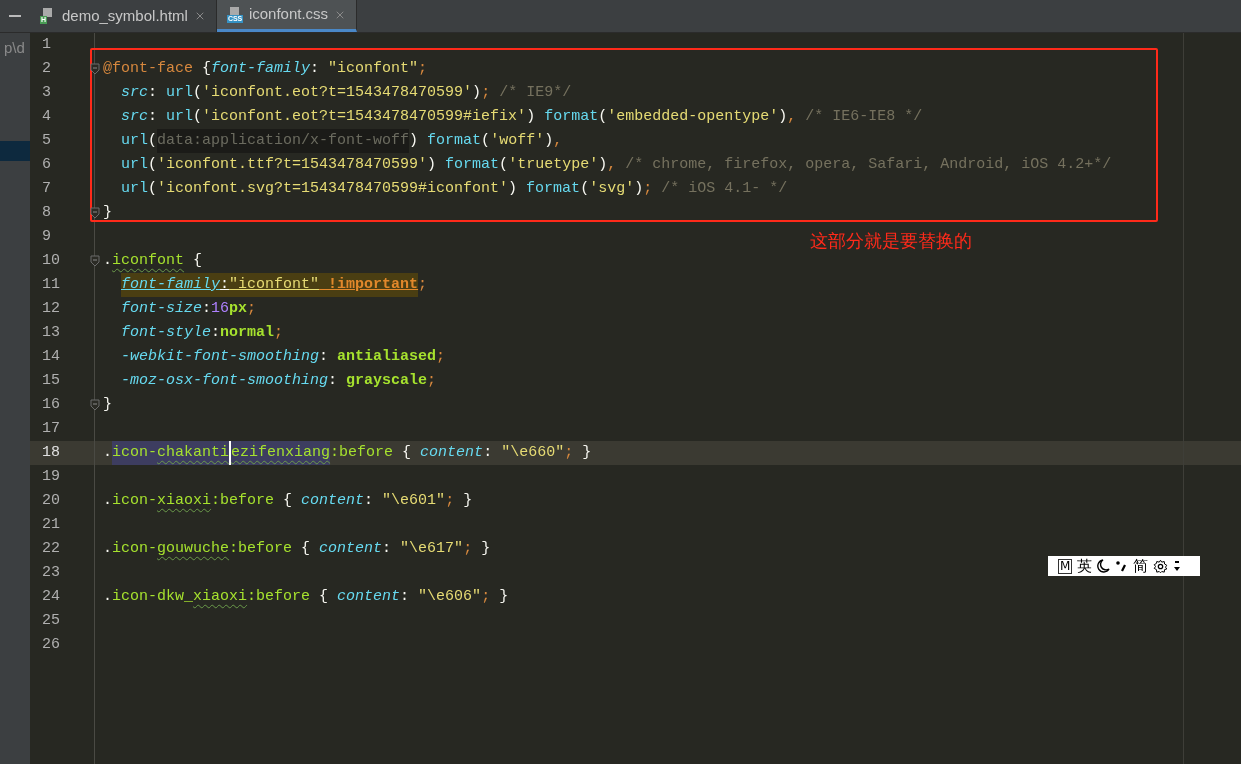 The height and width of the screenshot is (764, 1241). What do you see at coordinates (46, 93) in the screenshot?
I see `line-number: 3` at bounding box center [46, 93].